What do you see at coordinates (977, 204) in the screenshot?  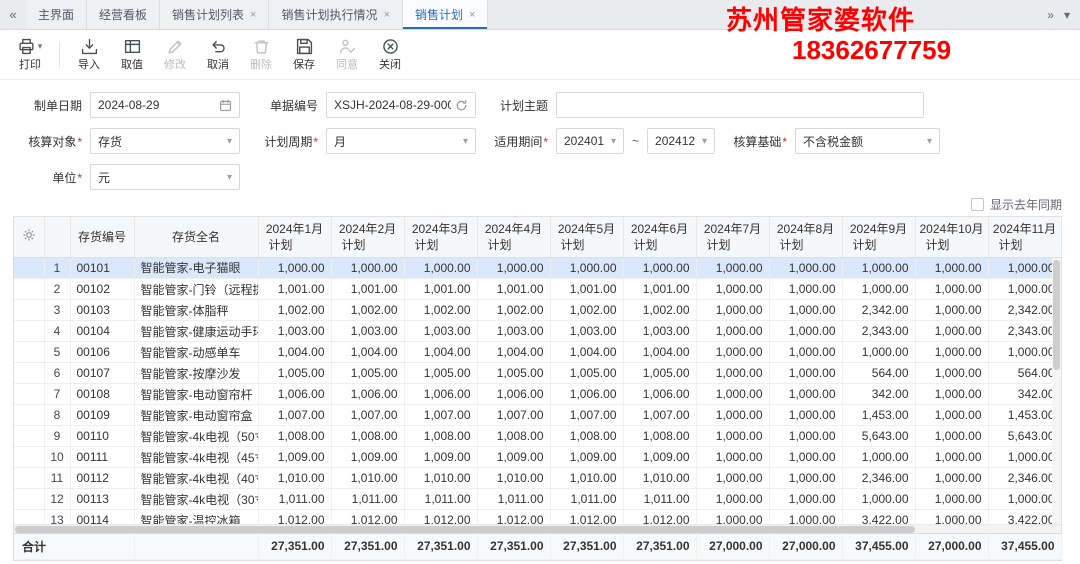 I see `show-last-year-checkbox` at bounding box center [977, 204].